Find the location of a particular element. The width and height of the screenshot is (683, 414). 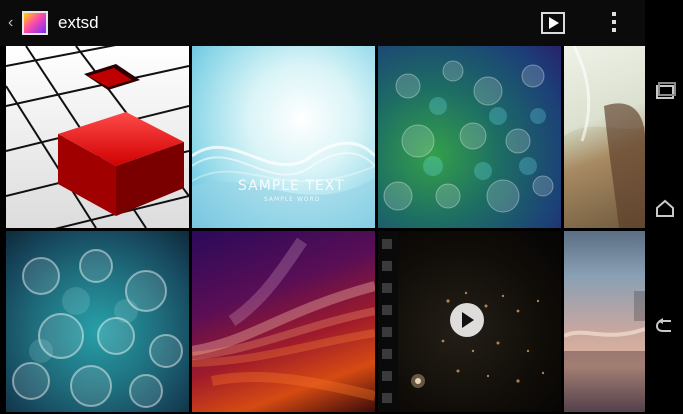

action-bar: ‹ extsd is located at coordinates (322, 23).